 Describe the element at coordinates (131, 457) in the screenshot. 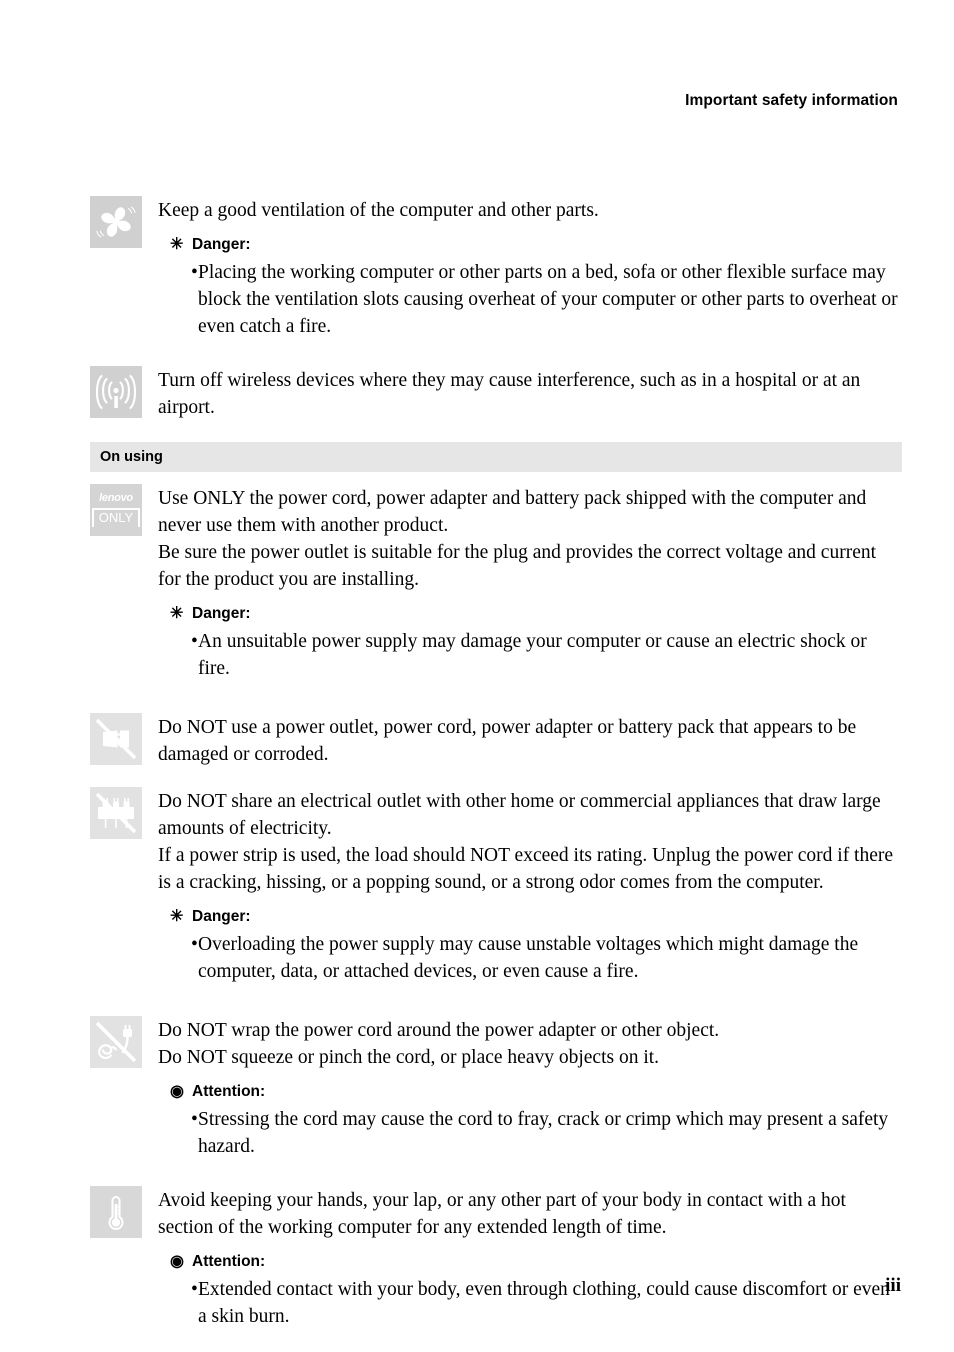

I see `section-title: On using` at that location.